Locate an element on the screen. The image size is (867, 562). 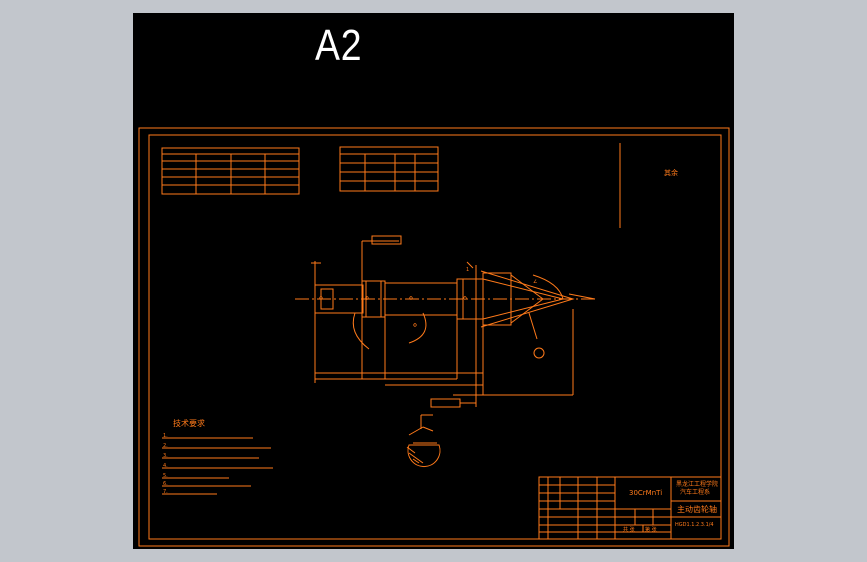
department-text: 汽车工程系 is located at coordinates (695, 492).